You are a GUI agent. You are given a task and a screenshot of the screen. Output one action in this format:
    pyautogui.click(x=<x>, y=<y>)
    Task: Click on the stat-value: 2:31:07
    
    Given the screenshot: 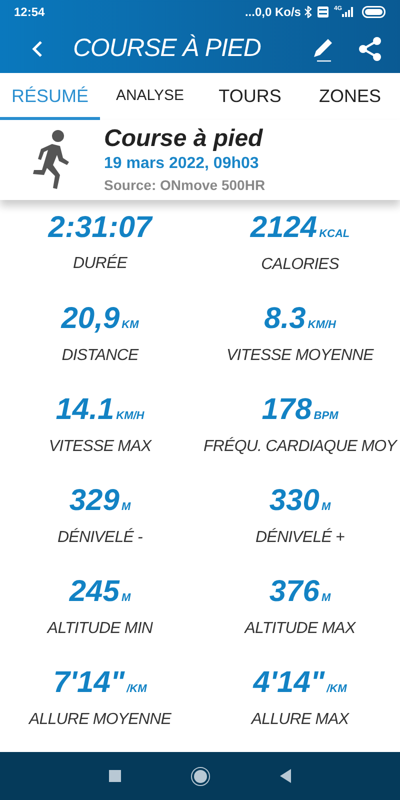 What is the action you would take?
    pyautogui.click(x=100, y=228)
    